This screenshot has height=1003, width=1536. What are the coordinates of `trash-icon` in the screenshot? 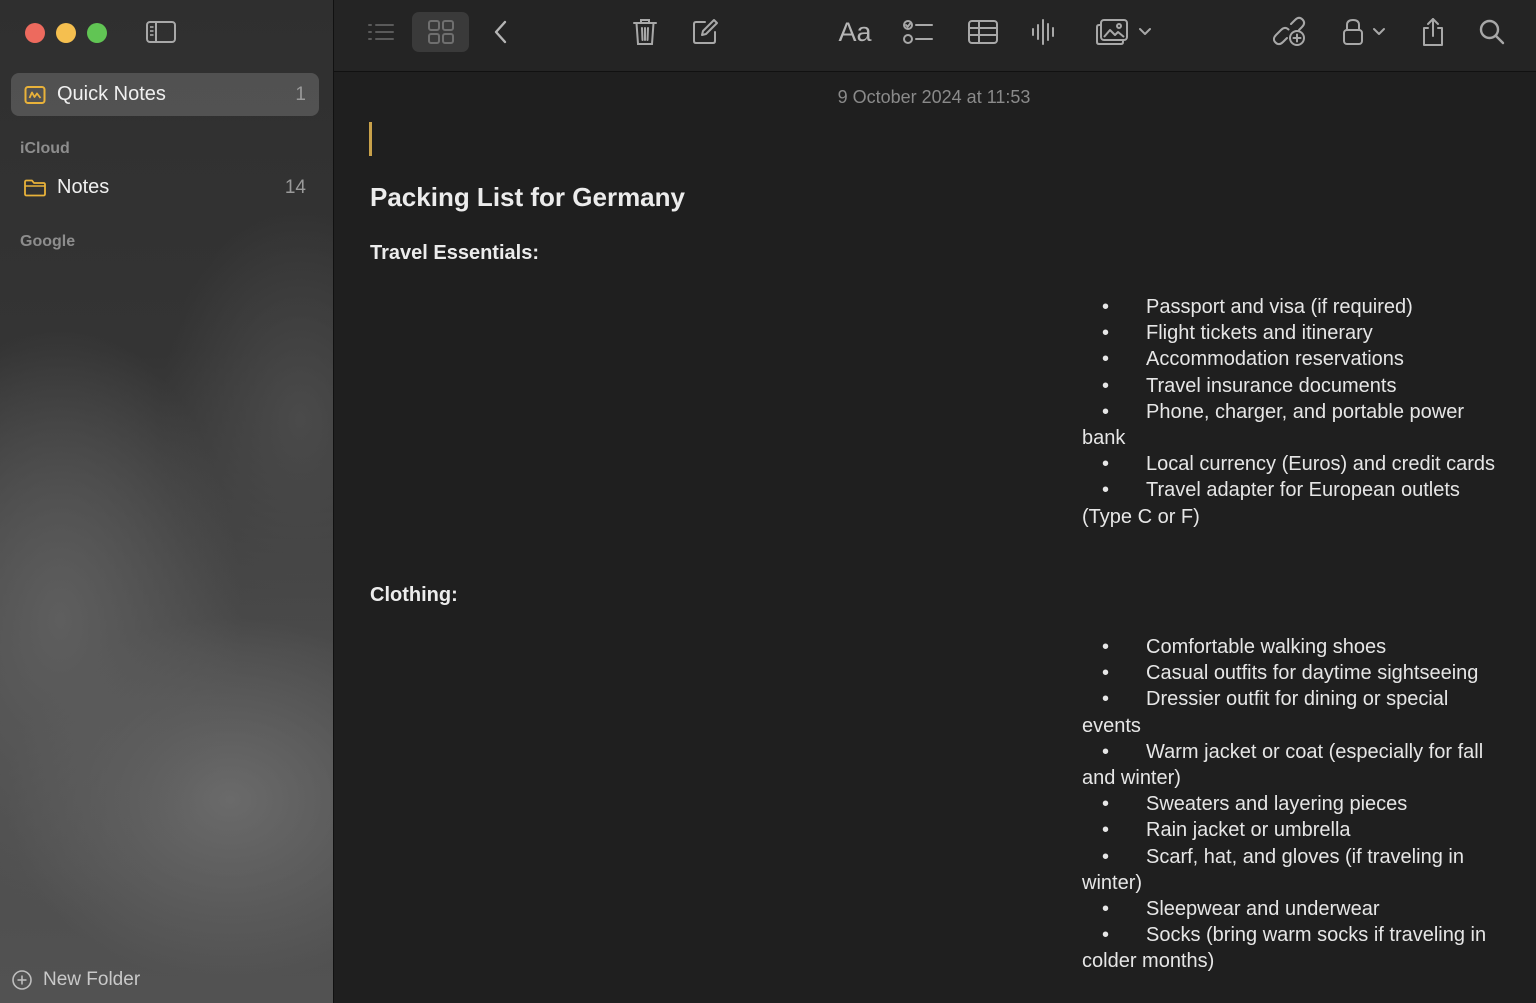 It's located at (645, 32).